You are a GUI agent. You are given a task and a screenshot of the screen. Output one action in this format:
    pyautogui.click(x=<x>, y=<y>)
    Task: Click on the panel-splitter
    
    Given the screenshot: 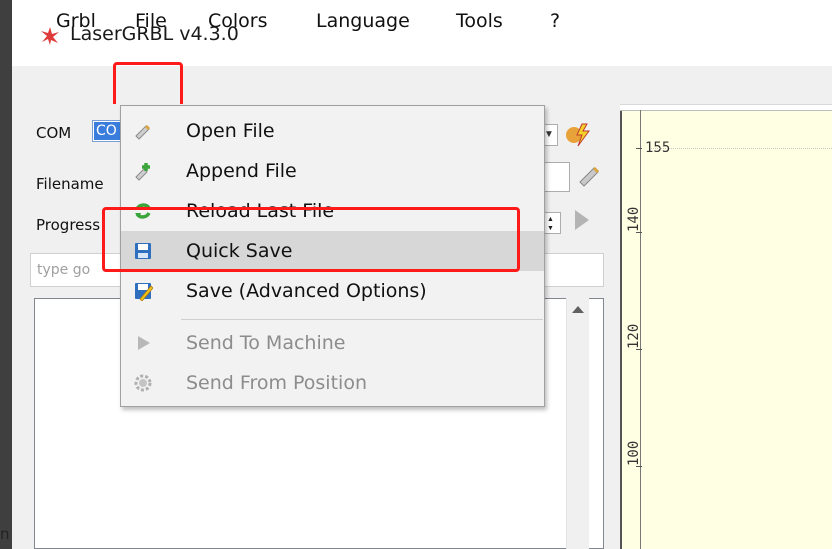 What is the action you would take?
    pyautogui.click(x=612, y=326)
    